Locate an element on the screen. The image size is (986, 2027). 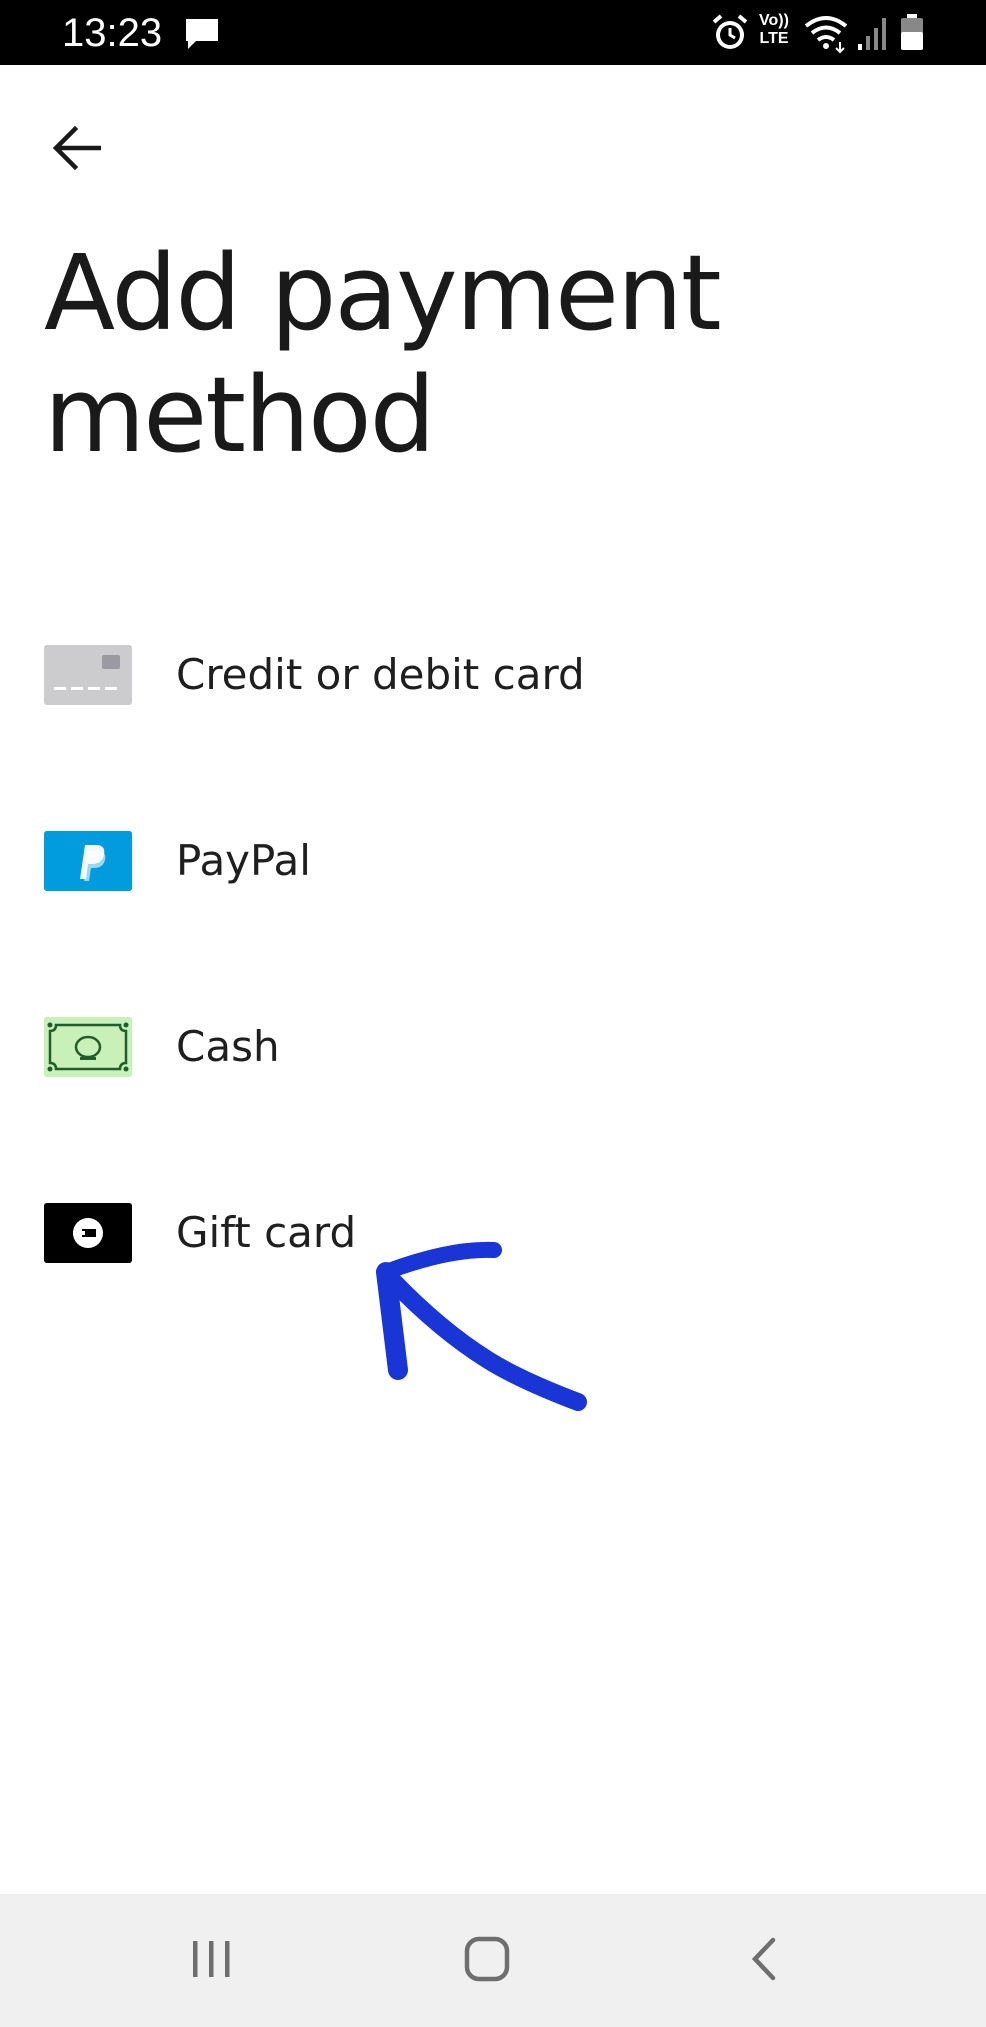
credit-card-icon is located at coordinates (88, 675).